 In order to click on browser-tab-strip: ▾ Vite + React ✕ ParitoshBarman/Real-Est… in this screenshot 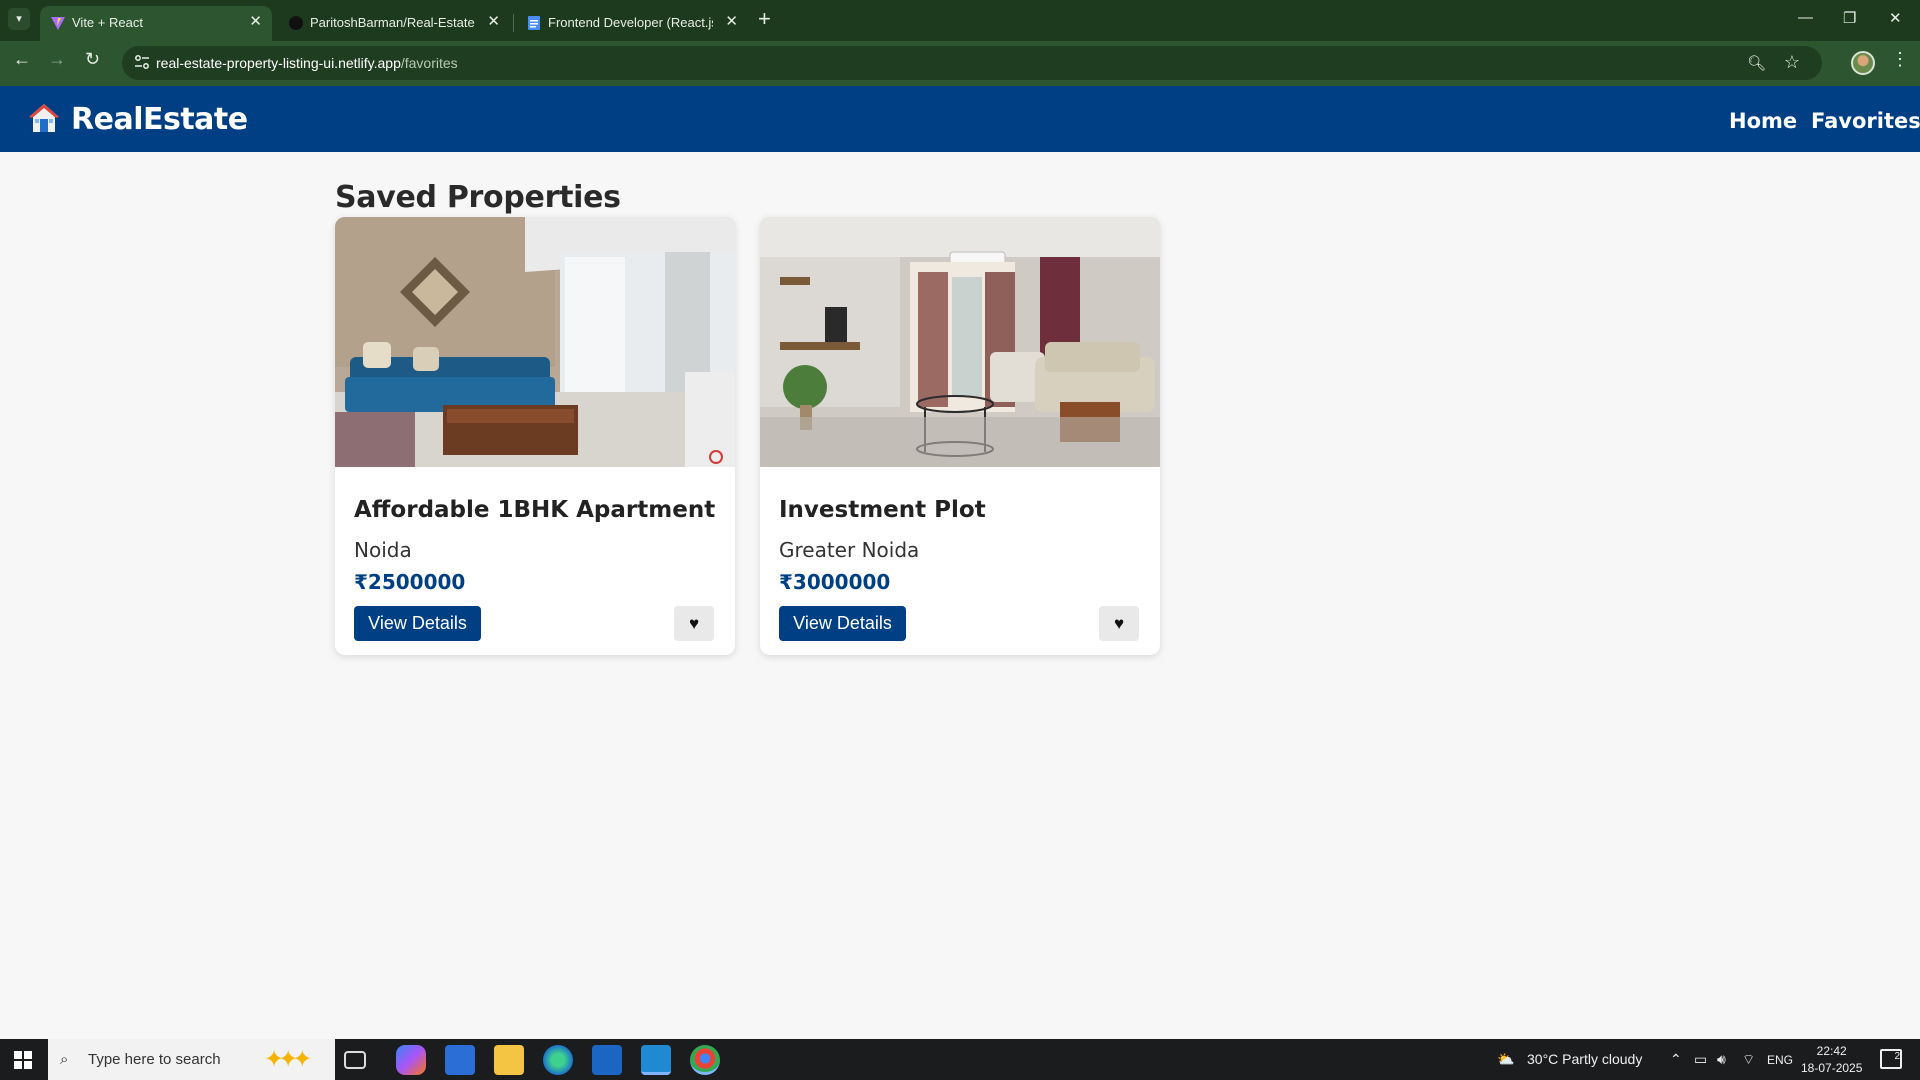, I will do `click(960, 20)`.